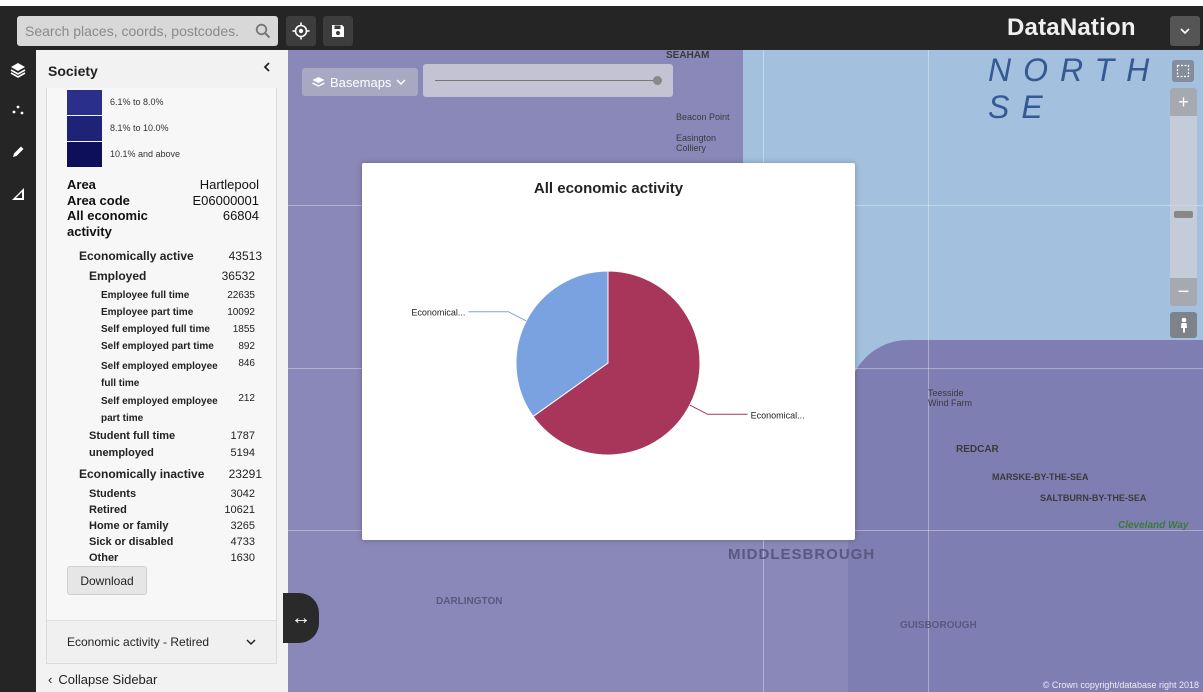 This screenshot has width=1203, height=692. I want to click on stat-value: 5194, so click(242, 453).